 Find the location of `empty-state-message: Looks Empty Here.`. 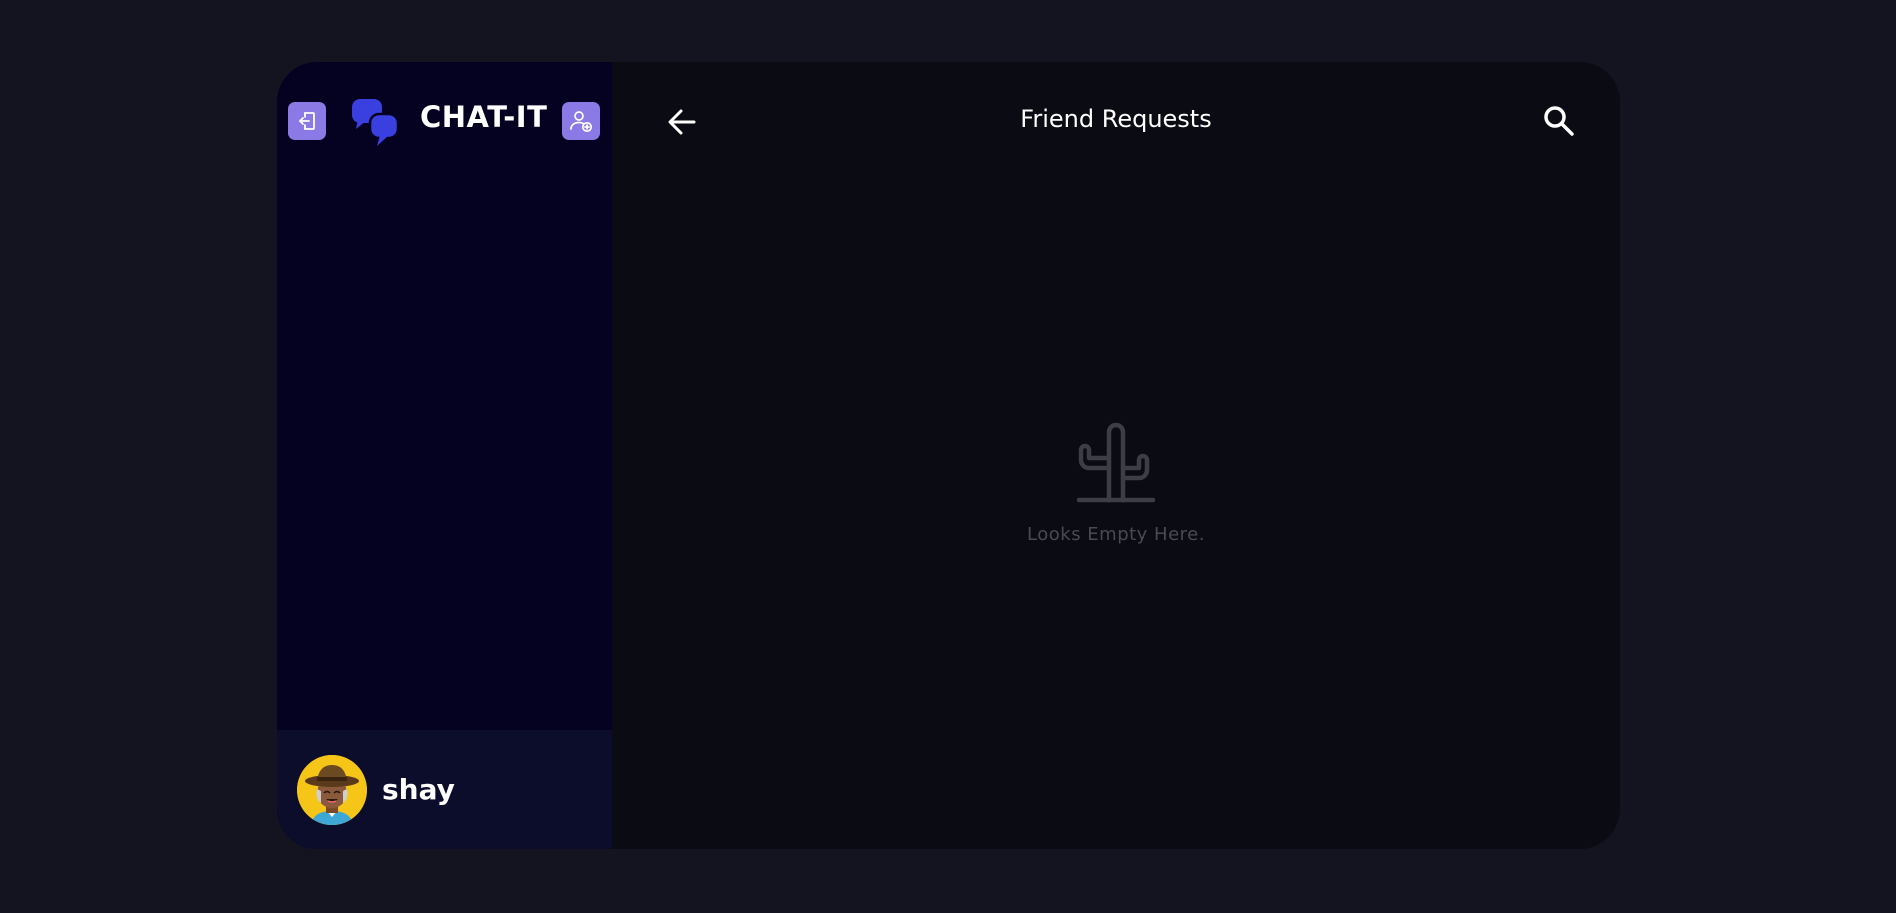

empty-state-message: Looks Empty Here. is located at coordinates (1116, 534).